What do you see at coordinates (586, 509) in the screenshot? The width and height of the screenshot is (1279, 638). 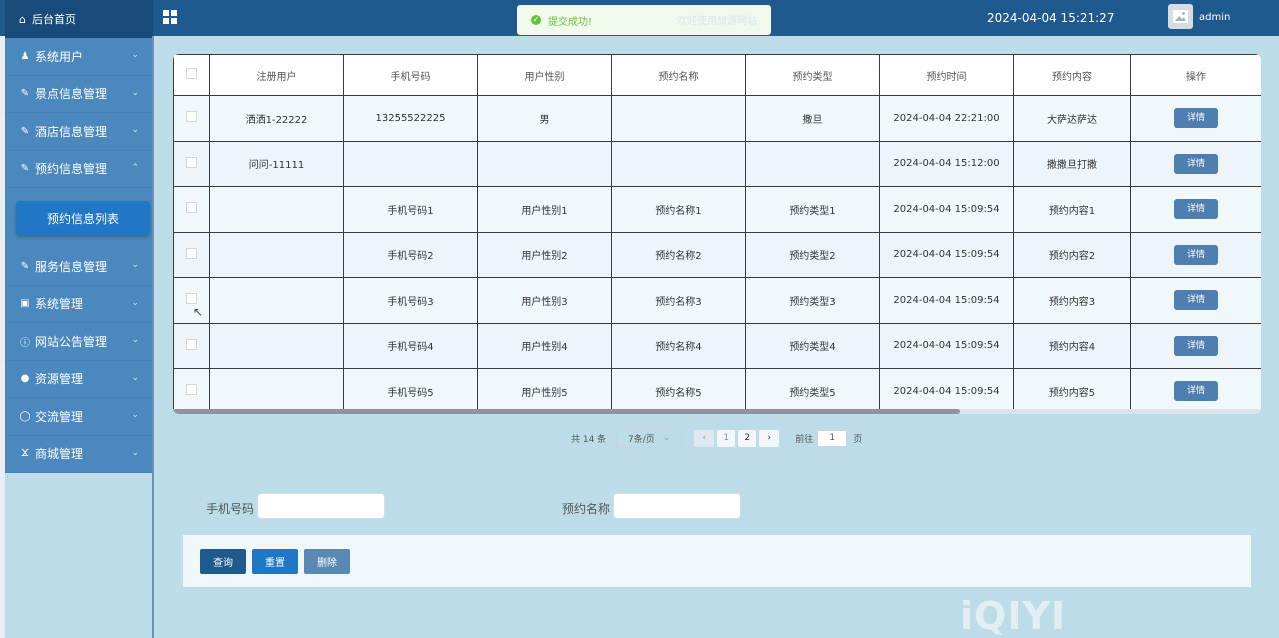 I see `name-label: 预约名称` at bounding box center [586, 509].